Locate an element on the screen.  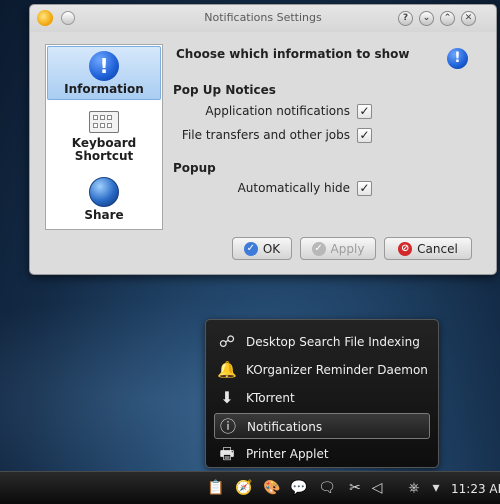
checkbox-application-notifications: ✓ is located at coordinates (364, 111).